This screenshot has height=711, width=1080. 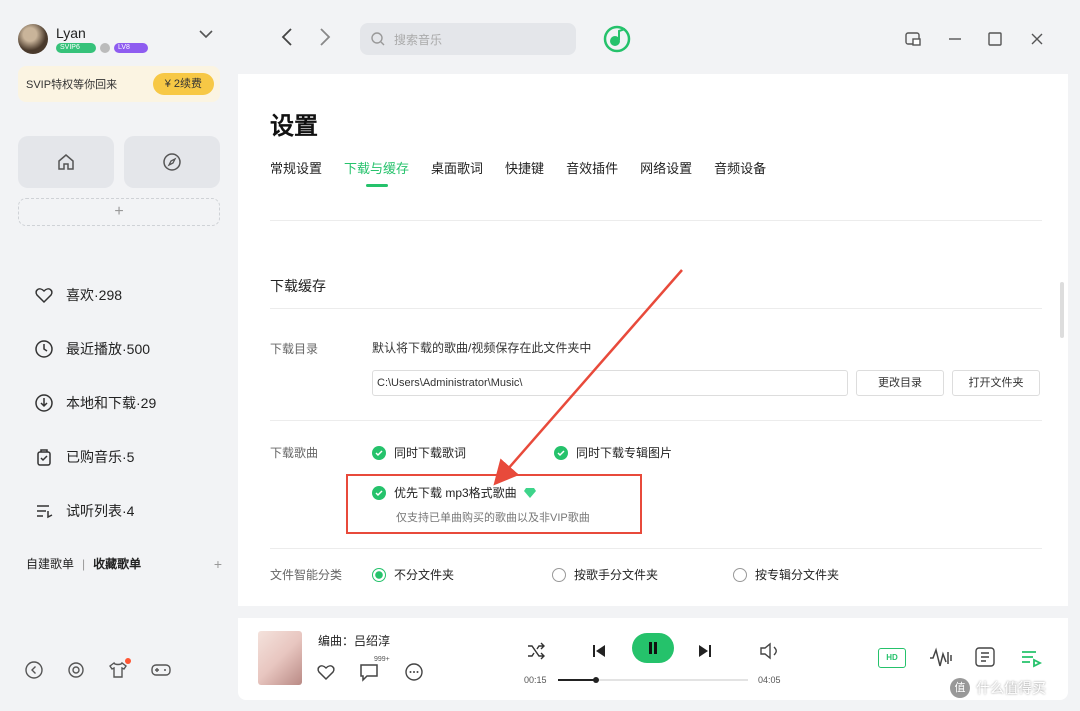 I want to click on tab-download-cache: 下载与缓存, so click(x=376, y=172).